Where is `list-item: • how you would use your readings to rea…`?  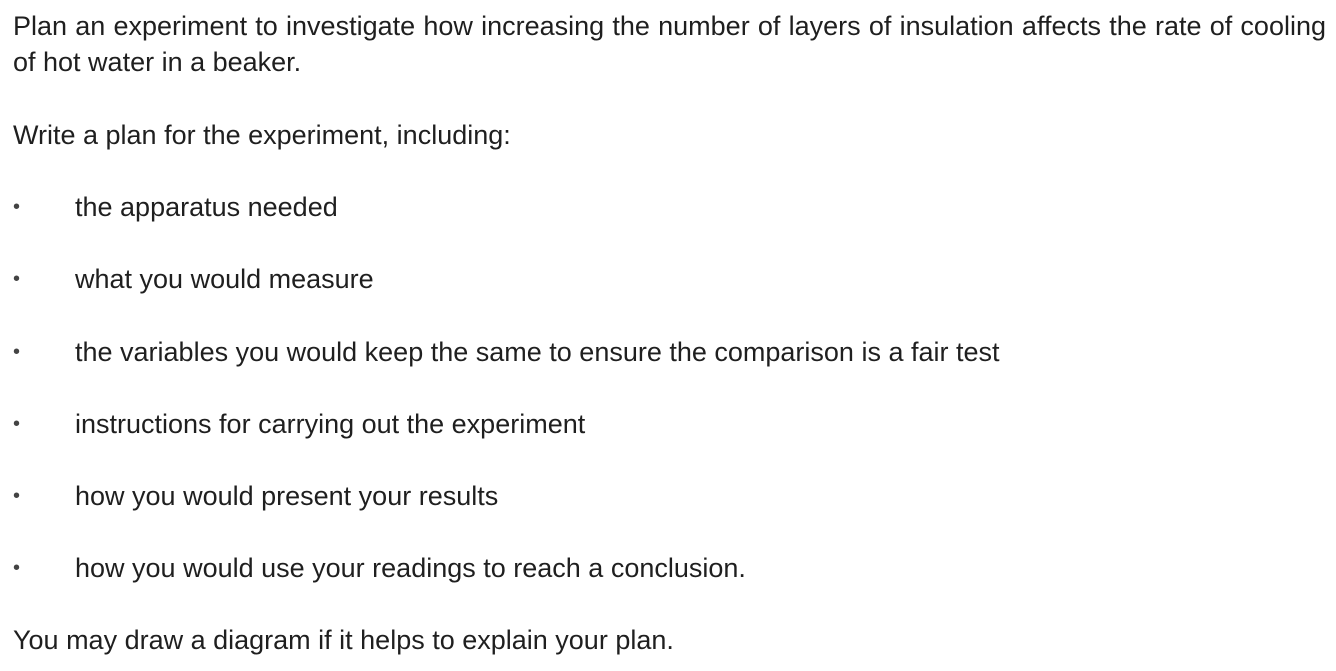
list-item: • how you would use your readings to rea… is located at coordinates (668, 568).